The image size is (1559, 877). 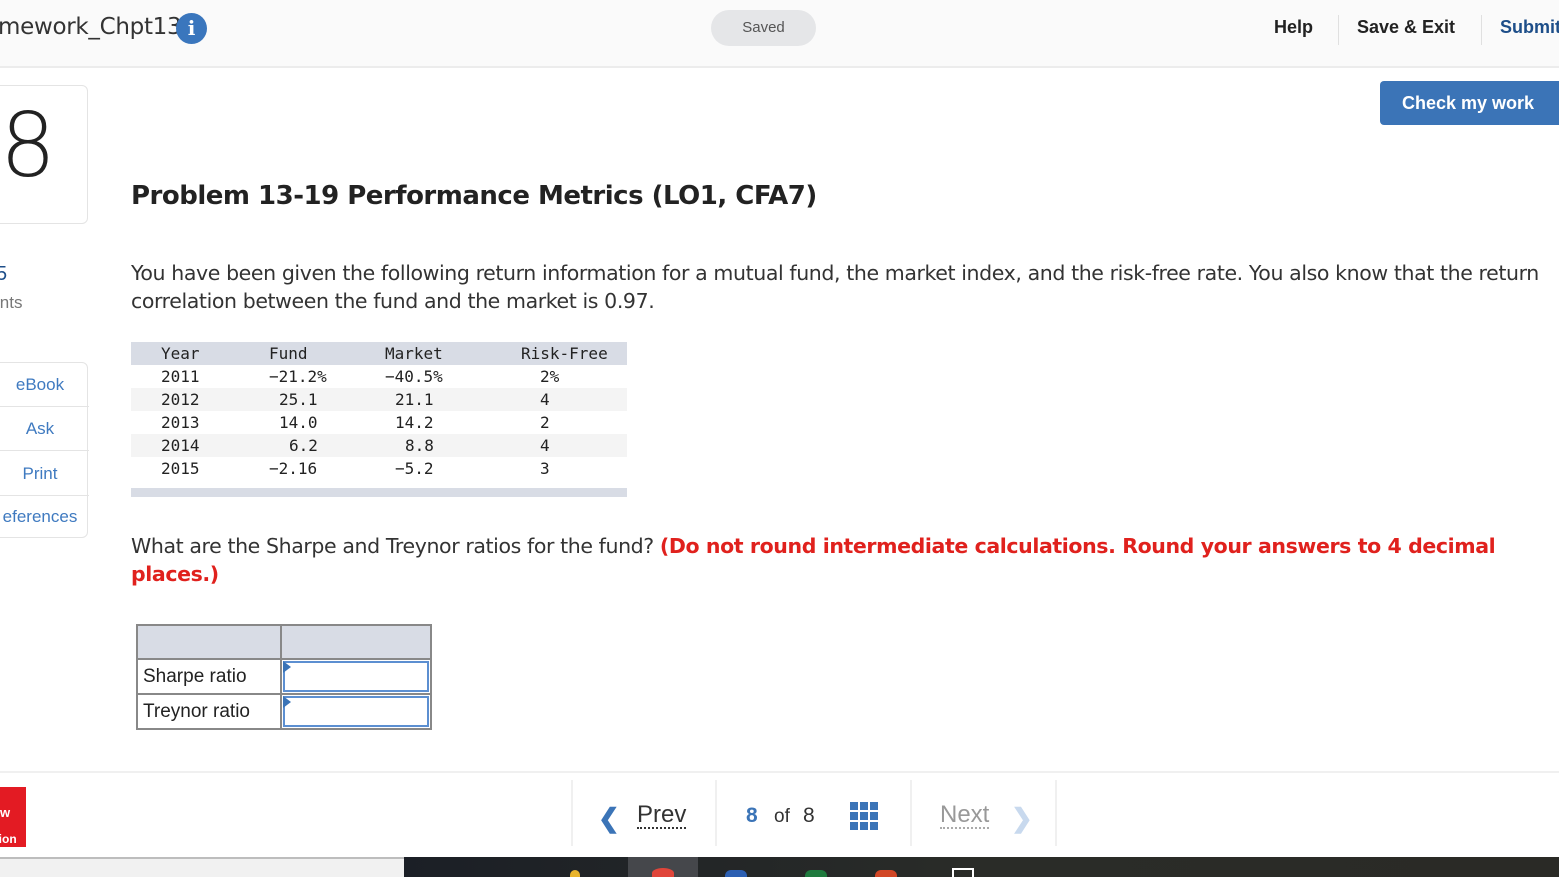 What do you see at coordinates (809, 815) in the screenshot?
I see `total-pages: 8` at bounding box center [809, 815].